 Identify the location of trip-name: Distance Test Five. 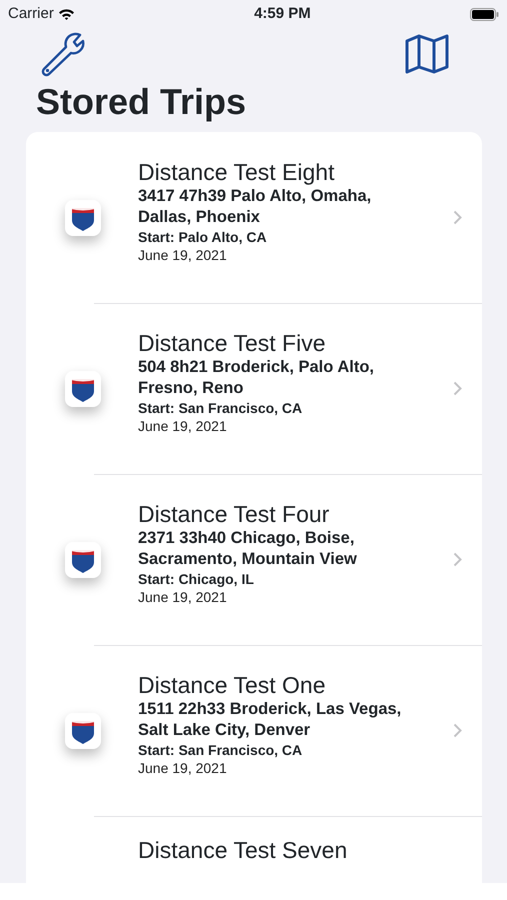
(232, 342).